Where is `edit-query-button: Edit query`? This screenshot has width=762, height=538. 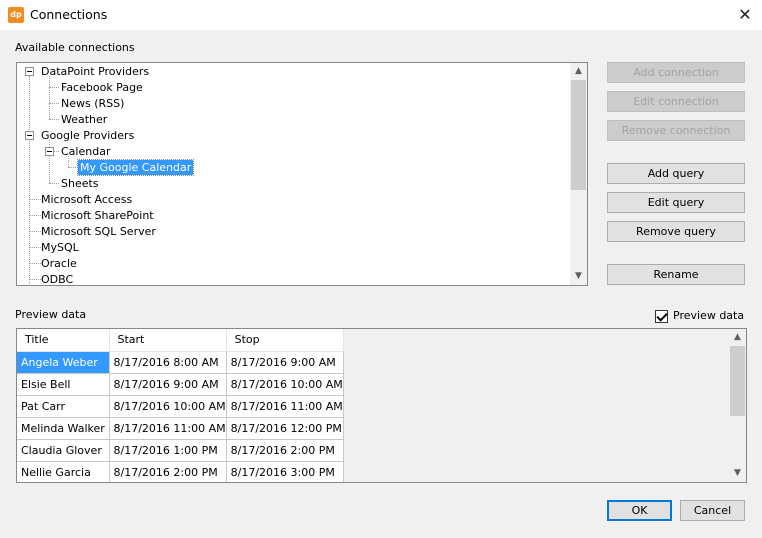 edit-query-button: Edit query is located at coordinates (676, 202).